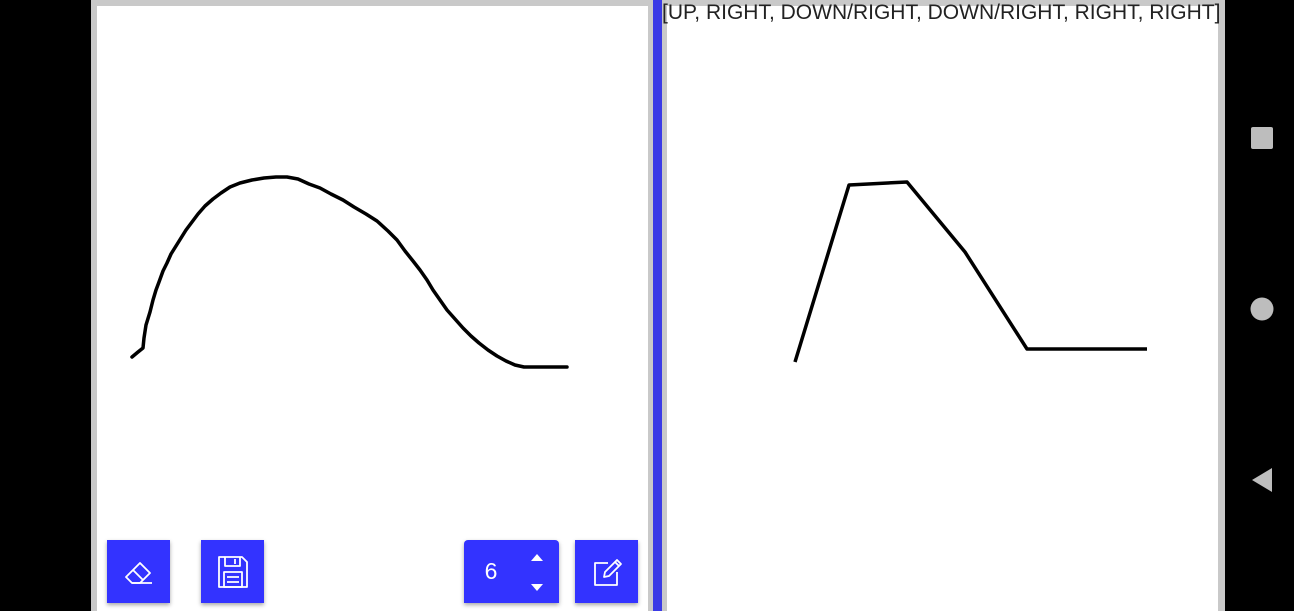  Describe the element at coordinates (511, 571) in the screenshot. I see `stroke-width-stepper: 6` at that location.